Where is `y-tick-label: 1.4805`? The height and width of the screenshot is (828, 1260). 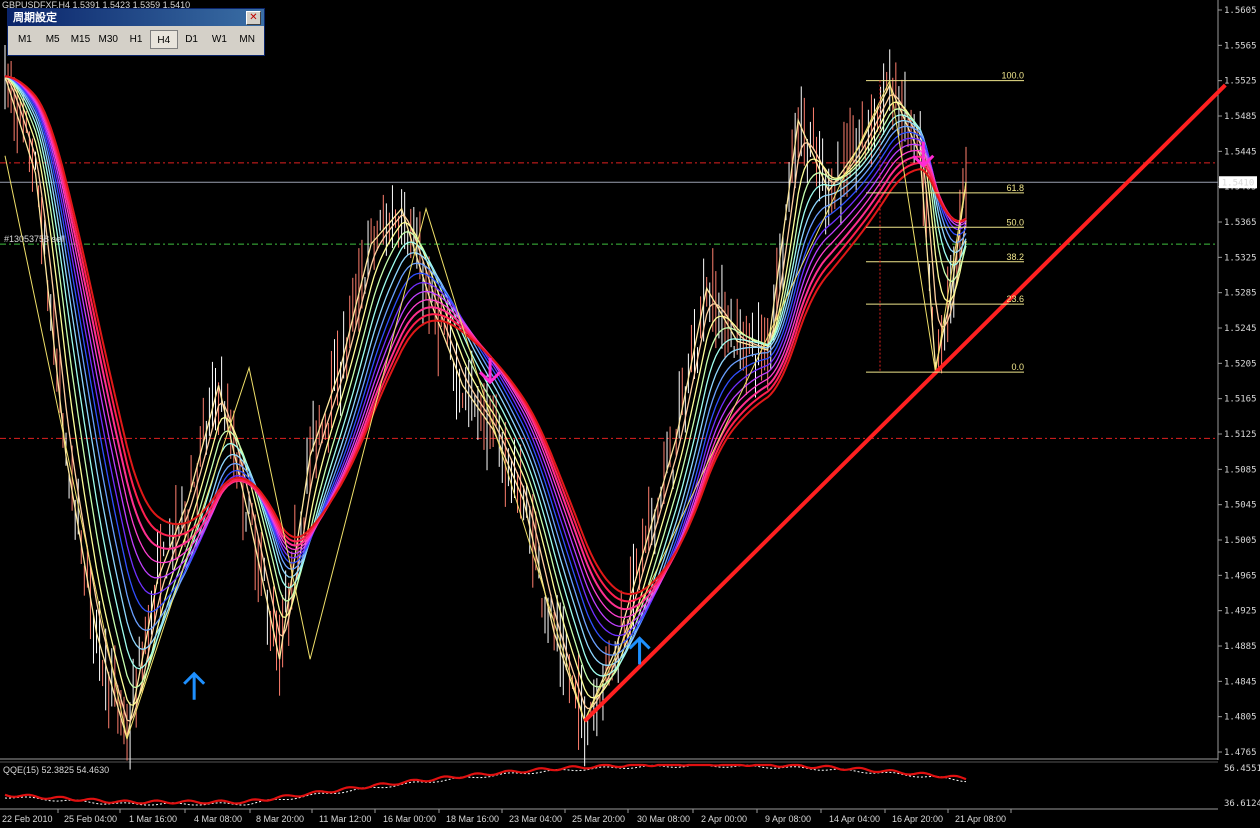 y-tick-label: 1.4805 is located at coordinates (1240, 718).